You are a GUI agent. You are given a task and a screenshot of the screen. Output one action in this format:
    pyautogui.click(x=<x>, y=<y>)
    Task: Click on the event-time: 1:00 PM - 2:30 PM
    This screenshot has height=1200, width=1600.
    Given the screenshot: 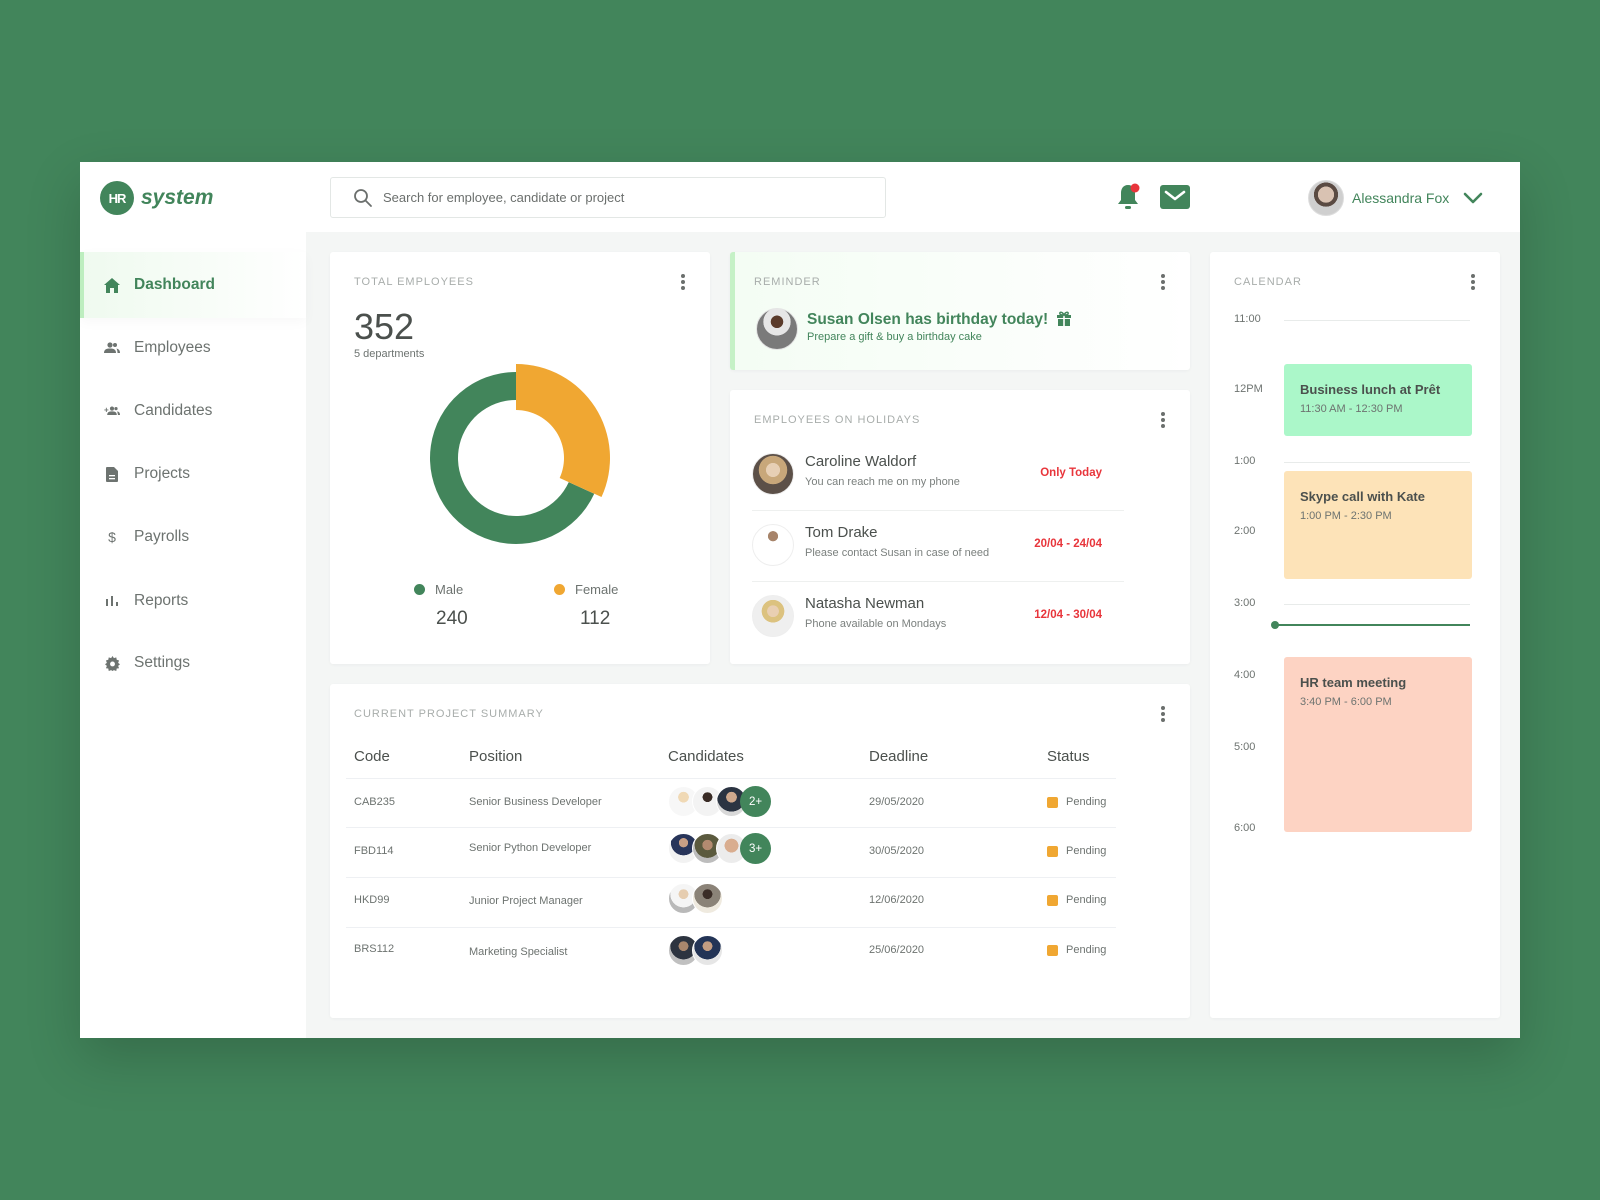 What is the action you would take?
    pyautogui.click(x=1346, y=516)
    